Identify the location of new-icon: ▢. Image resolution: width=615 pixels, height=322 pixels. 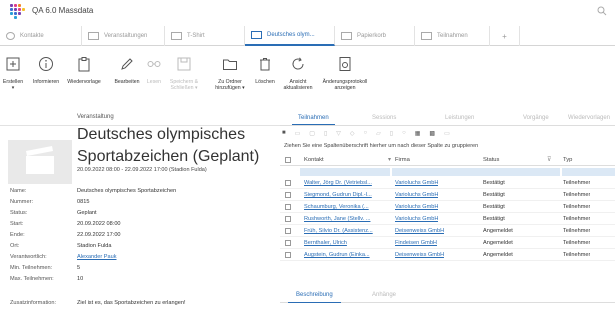
(312, 133).